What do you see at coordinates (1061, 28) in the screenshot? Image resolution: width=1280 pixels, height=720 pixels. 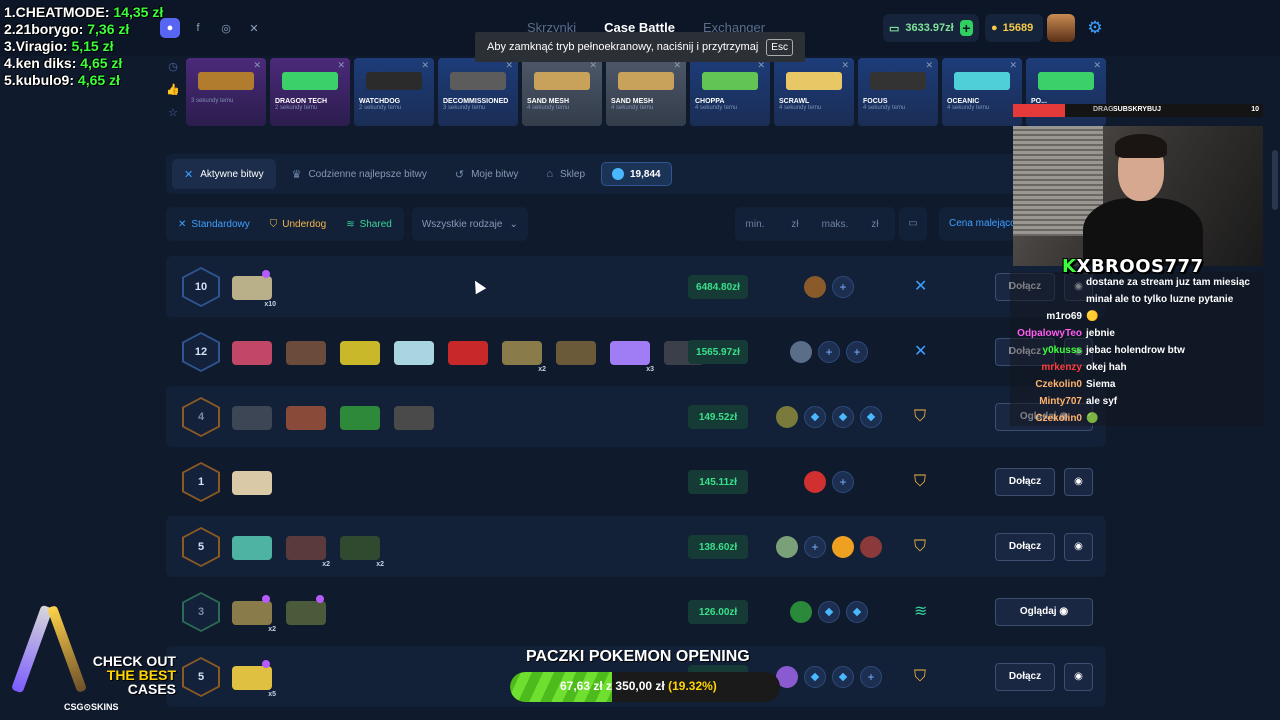 I see `user-avatar` at bounding box center [1061, 28].